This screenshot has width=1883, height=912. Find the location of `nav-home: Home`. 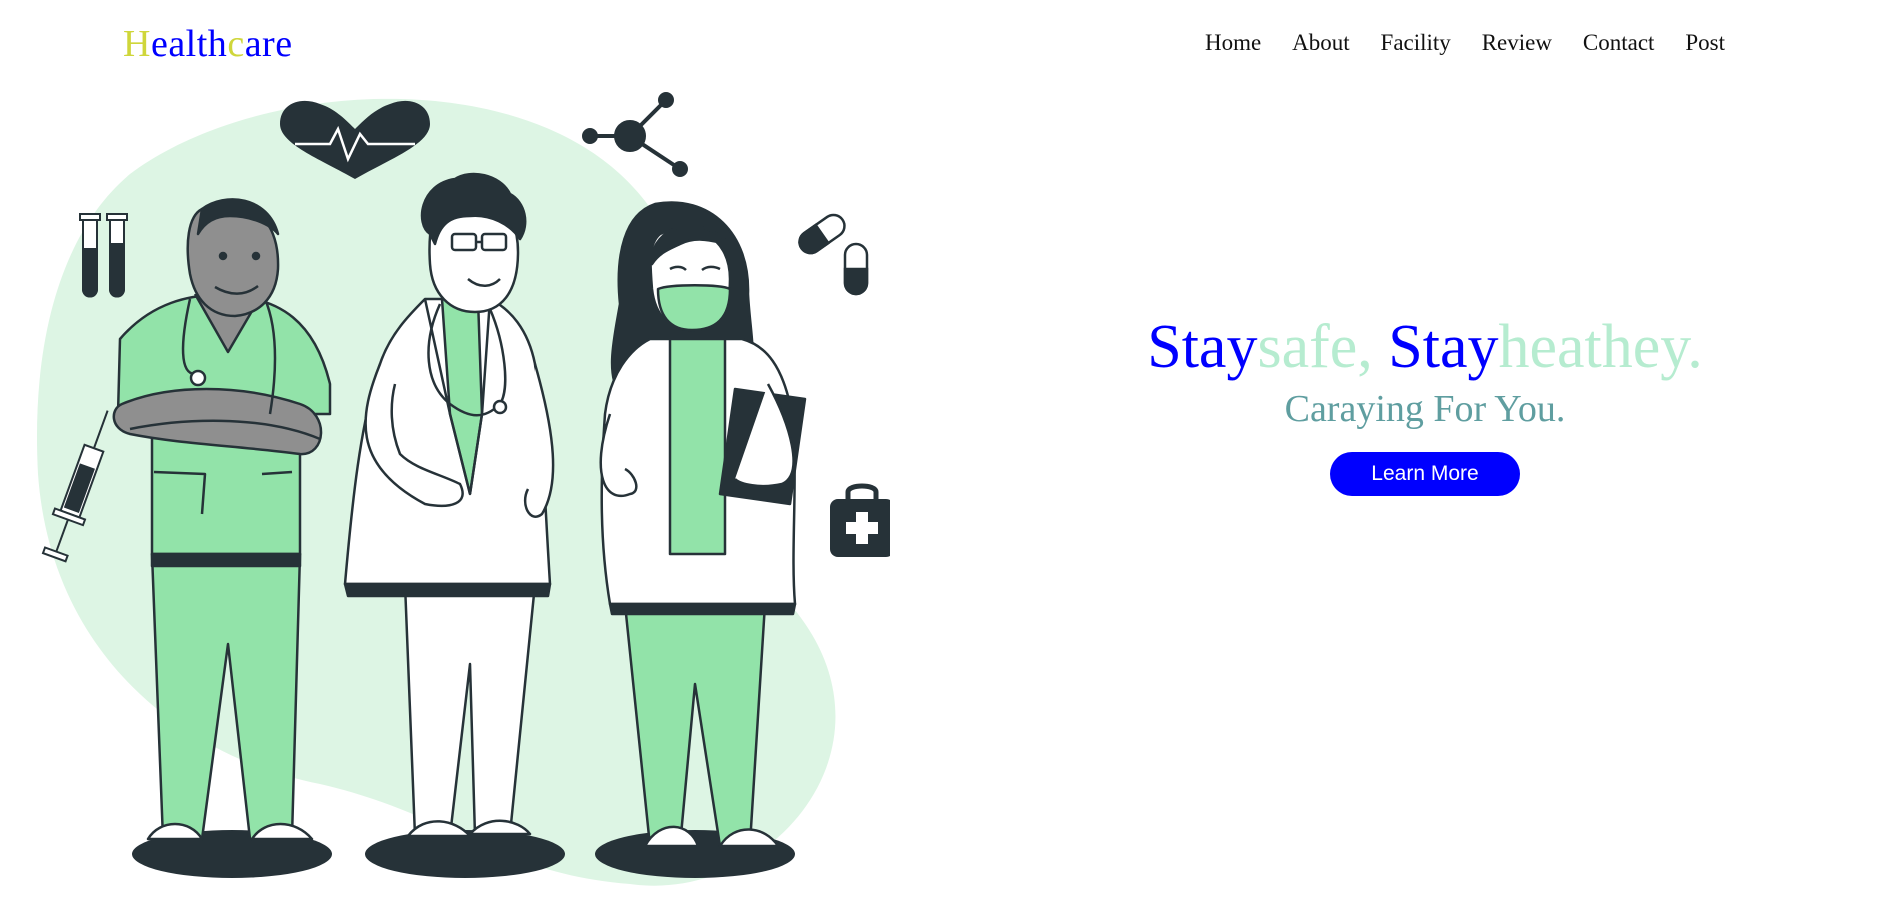

nav-home: Home is located at coordinates (1233, 43).